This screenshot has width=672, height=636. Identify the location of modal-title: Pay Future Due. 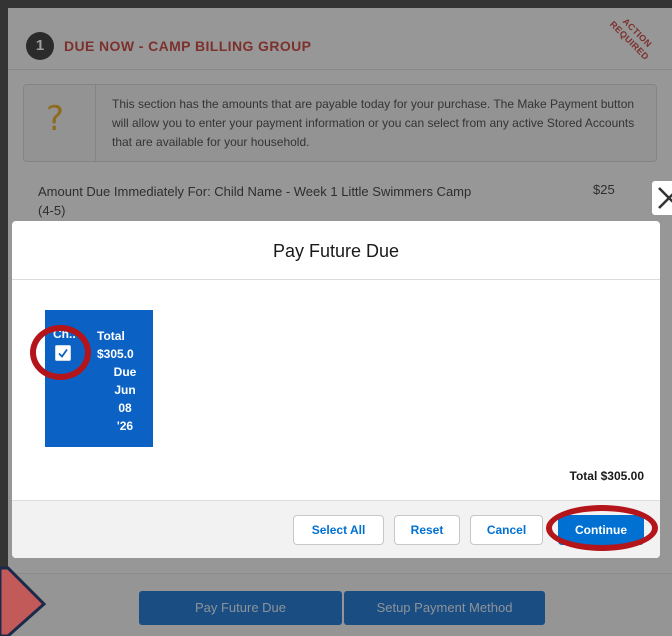
(336, 251).